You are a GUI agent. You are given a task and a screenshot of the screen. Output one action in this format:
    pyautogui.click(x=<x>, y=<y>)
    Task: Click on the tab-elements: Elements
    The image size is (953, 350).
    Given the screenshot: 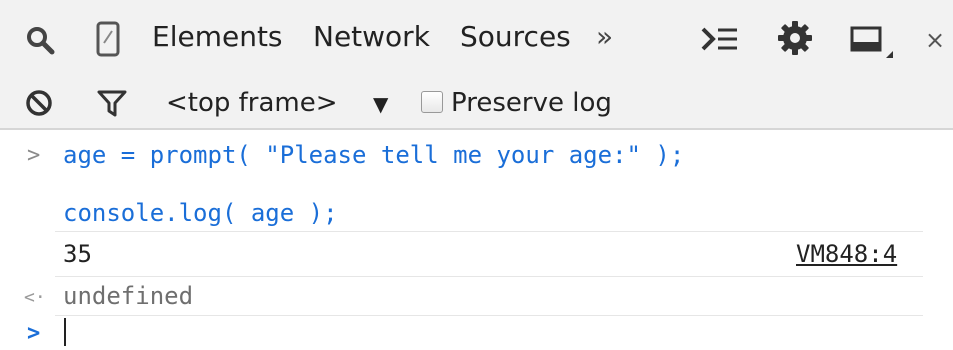 What is the action you would take?
    pyautogui.click(x=217, y=37)
    